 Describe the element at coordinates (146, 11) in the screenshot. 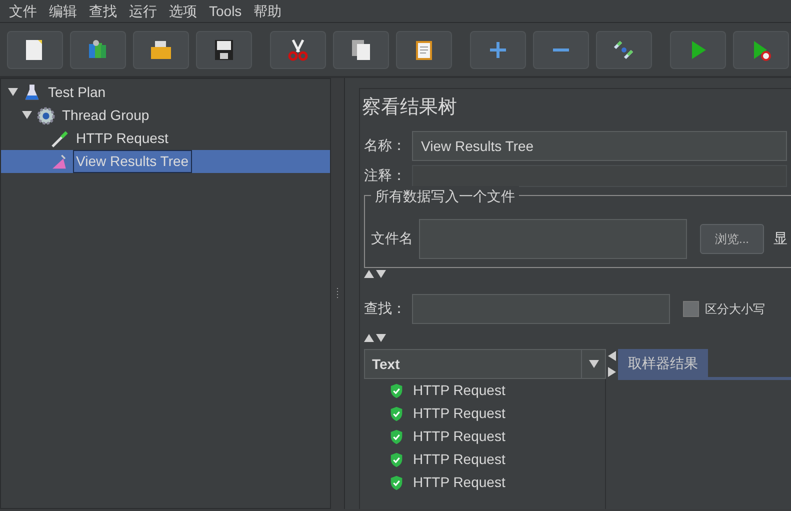

I see `menu-item: 运行` at that location.